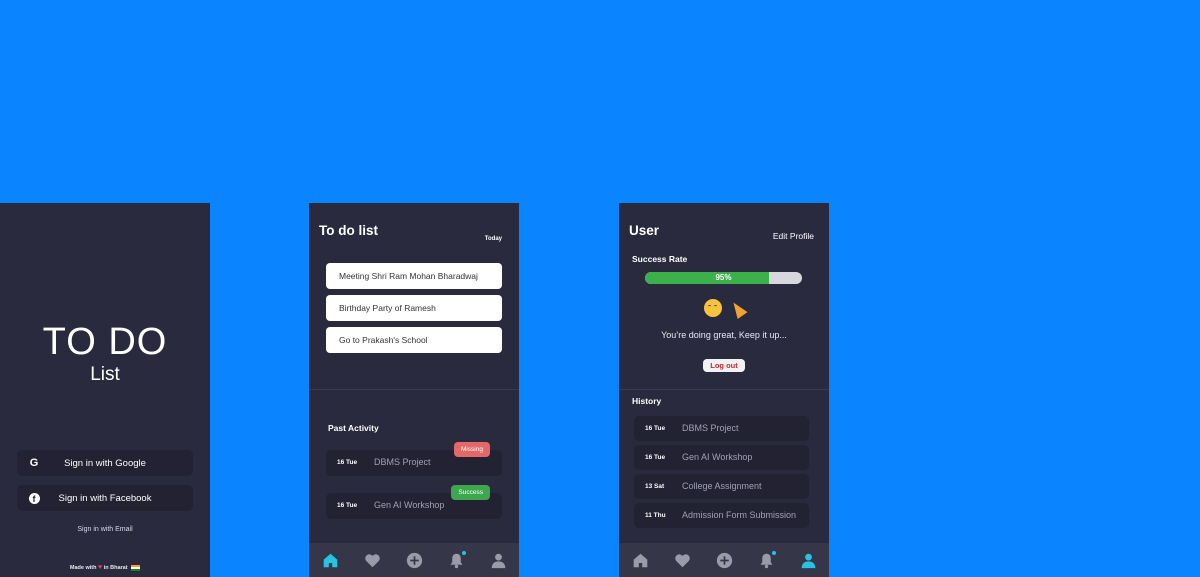 The image size is (1200, 577). I want to click on sign-in-email-link: Sign in with Email, so click(105, 529).